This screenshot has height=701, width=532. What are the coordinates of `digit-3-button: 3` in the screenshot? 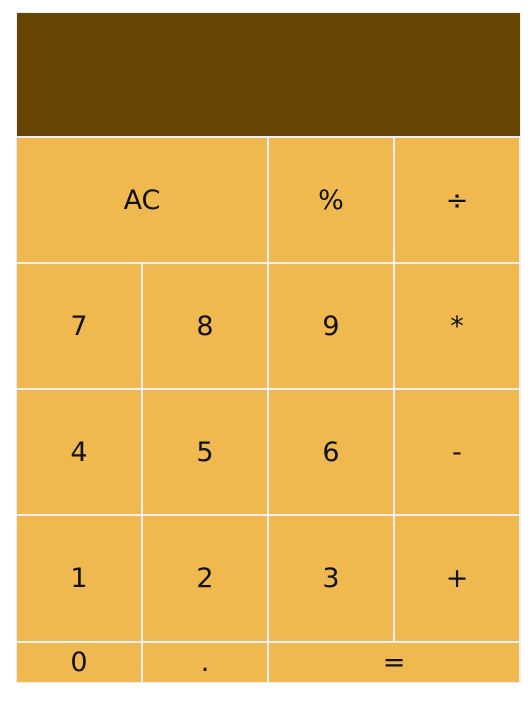 It's located at (331, 578).